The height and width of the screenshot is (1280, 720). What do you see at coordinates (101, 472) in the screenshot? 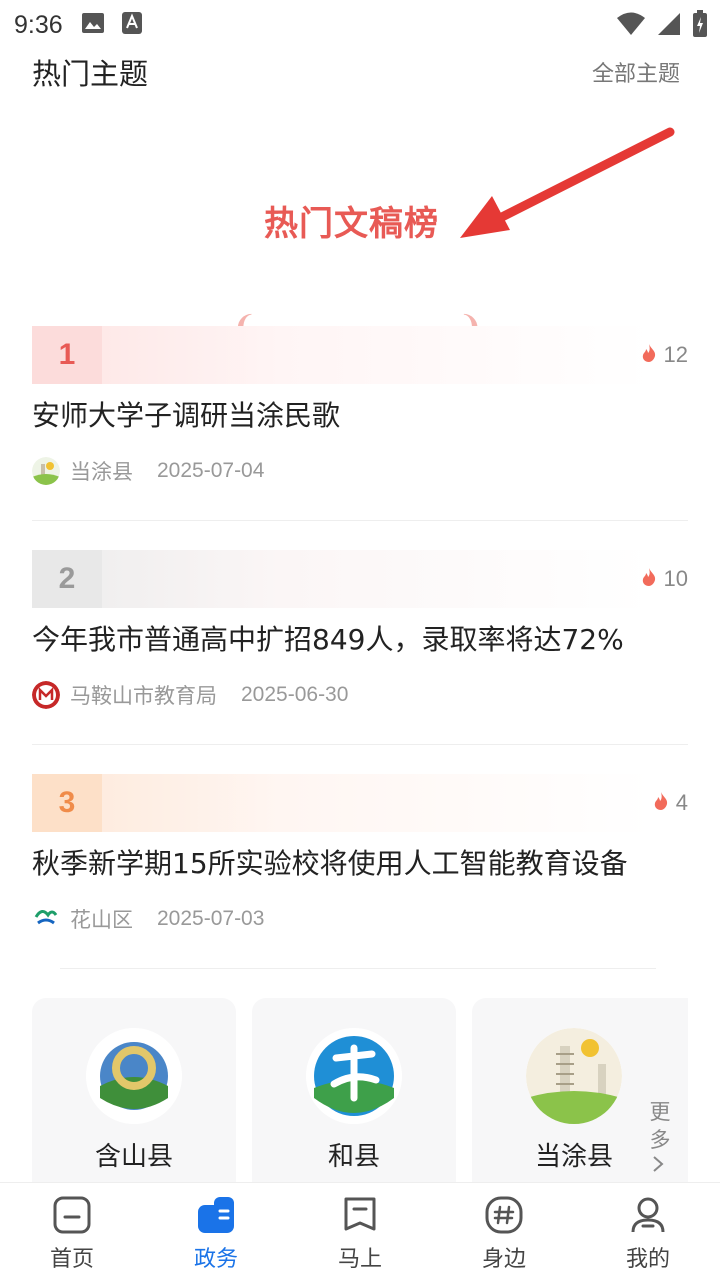
I see `source-name: 当涂县` at bounding box center [101, 472].